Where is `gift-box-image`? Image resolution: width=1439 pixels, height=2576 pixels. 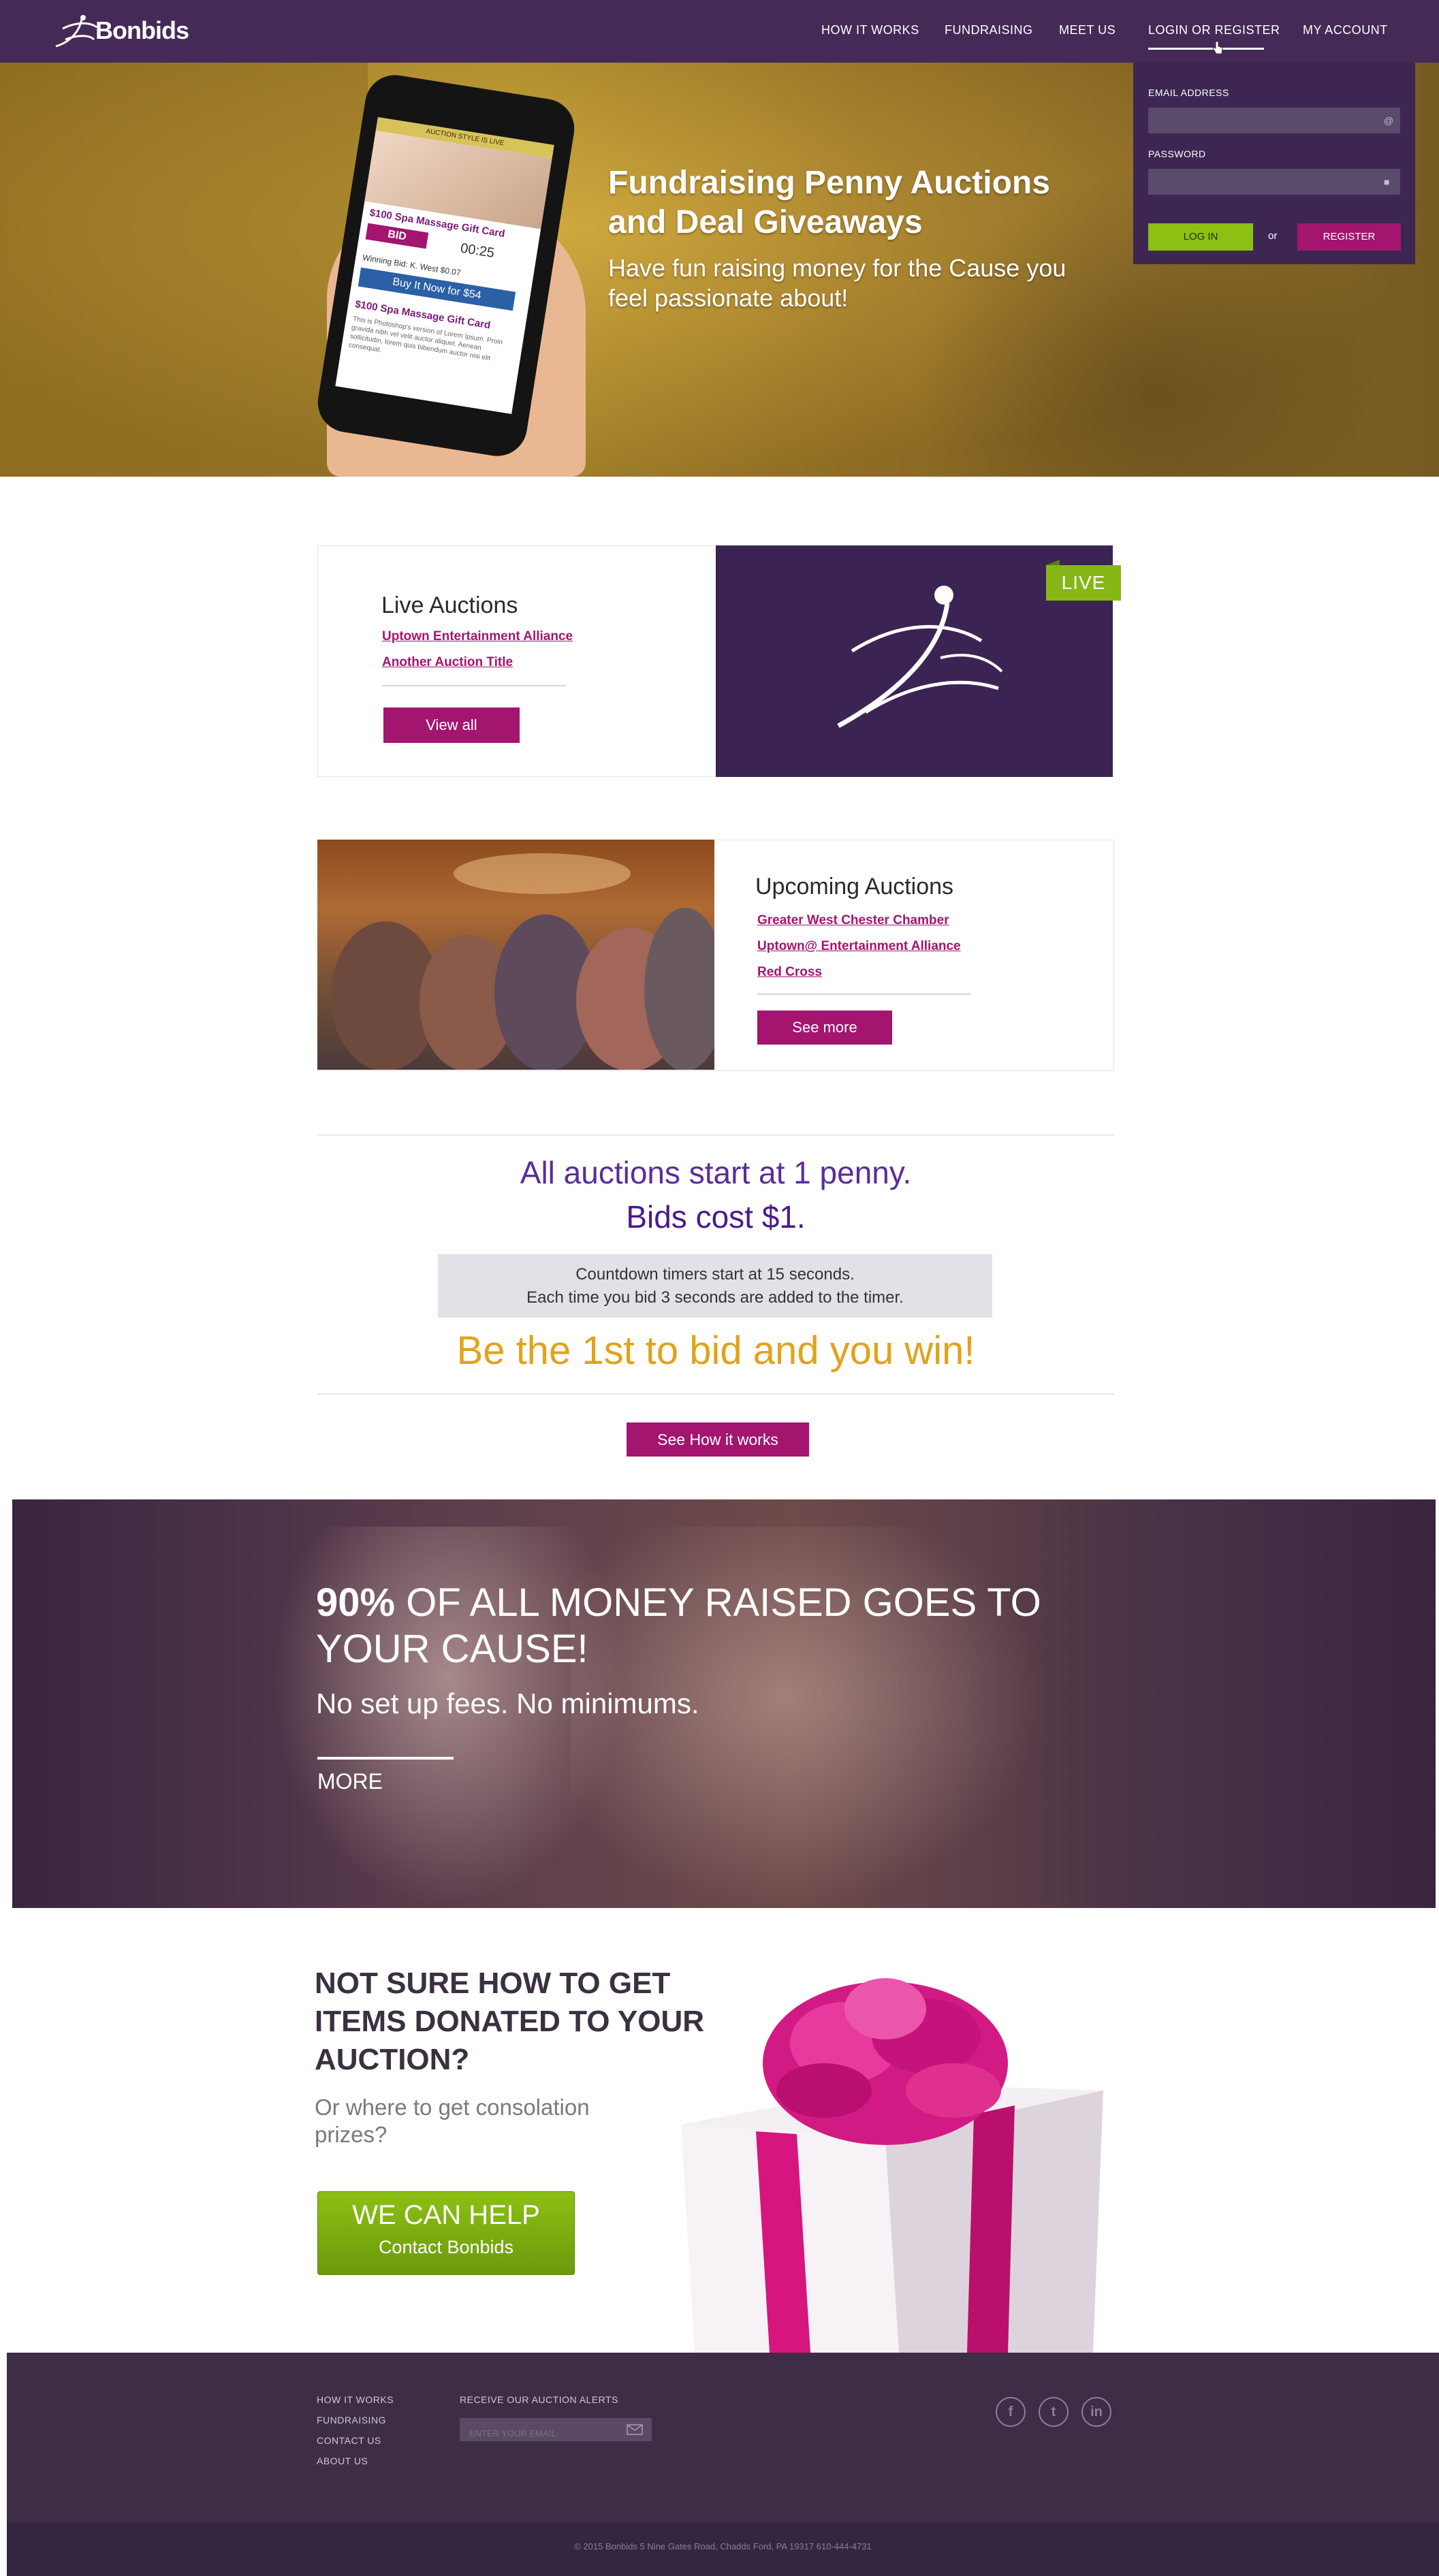 gift-box-image is located at coordinates (892, 2165).